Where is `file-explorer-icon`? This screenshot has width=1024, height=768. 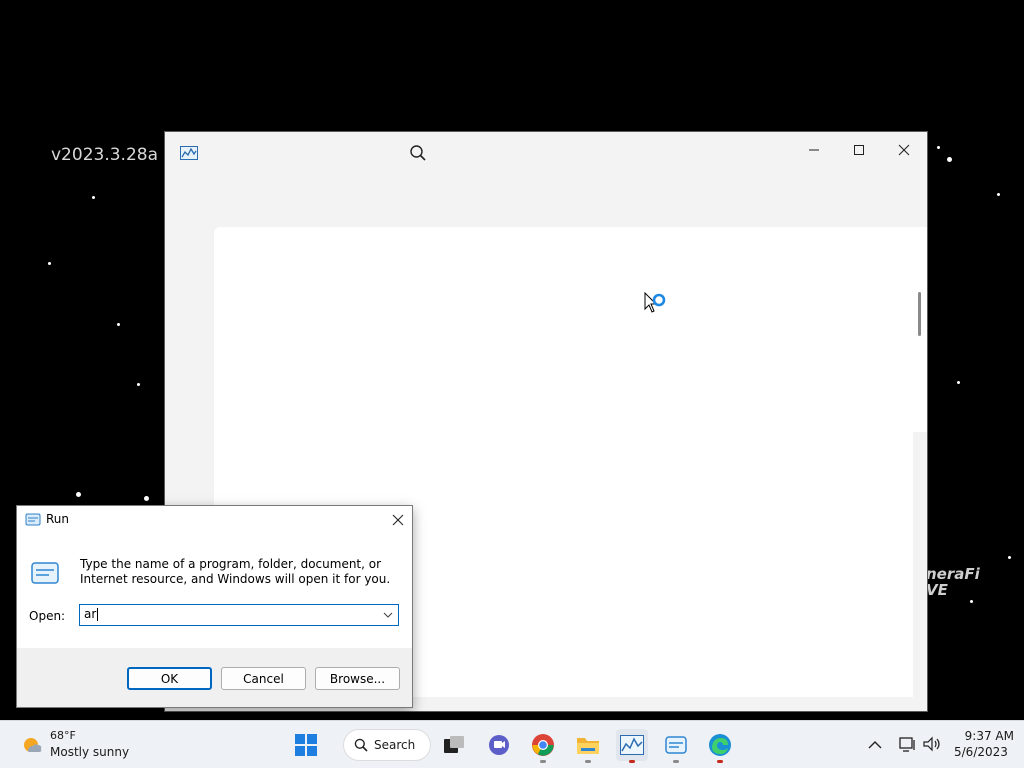
file-explorer-icon is located at coordinates (588, 746).